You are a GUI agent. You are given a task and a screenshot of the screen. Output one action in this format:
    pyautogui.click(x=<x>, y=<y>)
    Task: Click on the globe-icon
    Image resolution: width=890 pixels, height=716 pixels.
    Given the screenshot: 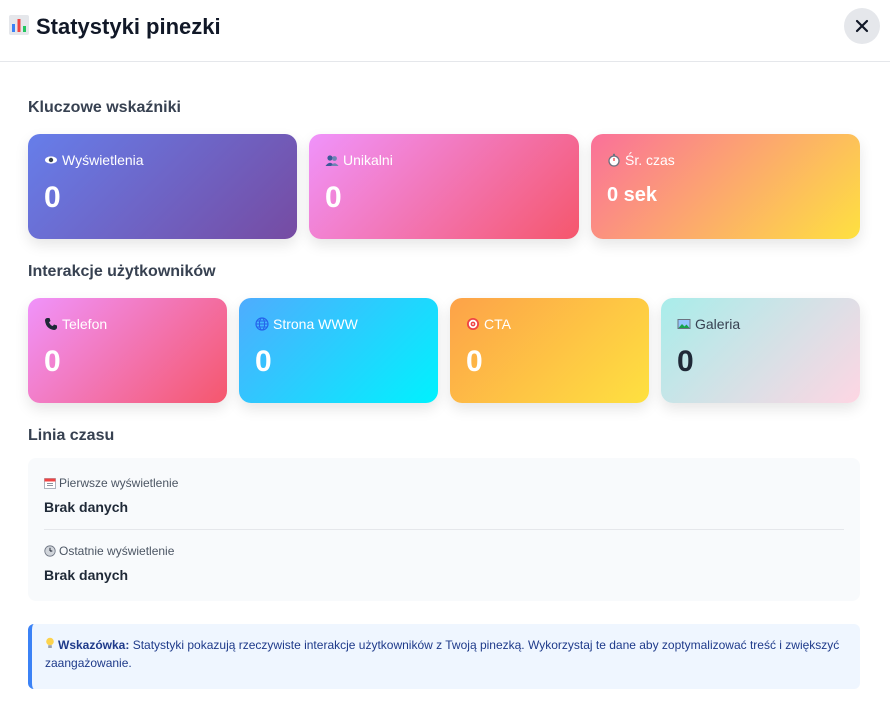 What is the action you would take?
    pyautogui.click(x=262, y=324)
    